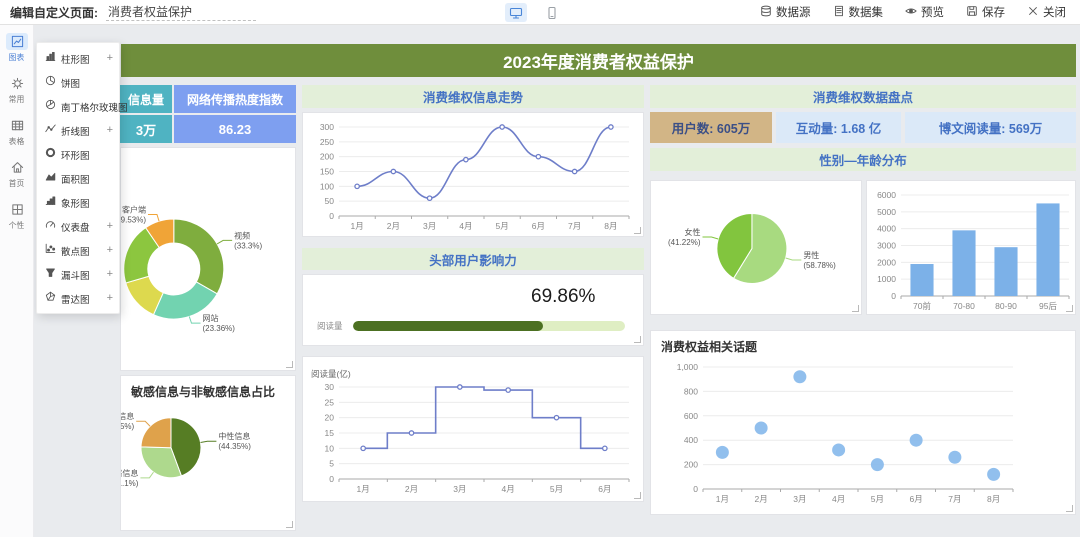  Describe the element at coordinates (54, 12) in the screenshot. I see `page-editor-label: 编辑自定义页面:` at that location.